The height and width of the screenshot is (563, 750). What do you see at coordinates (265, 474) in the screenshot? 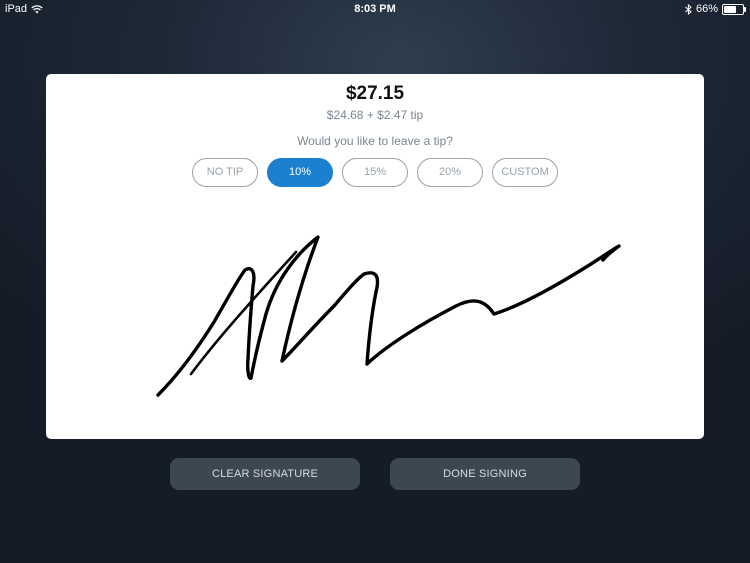
I see `clear-signature-button: CLEAR SIGNATURE` at bounding box center [265, 474].